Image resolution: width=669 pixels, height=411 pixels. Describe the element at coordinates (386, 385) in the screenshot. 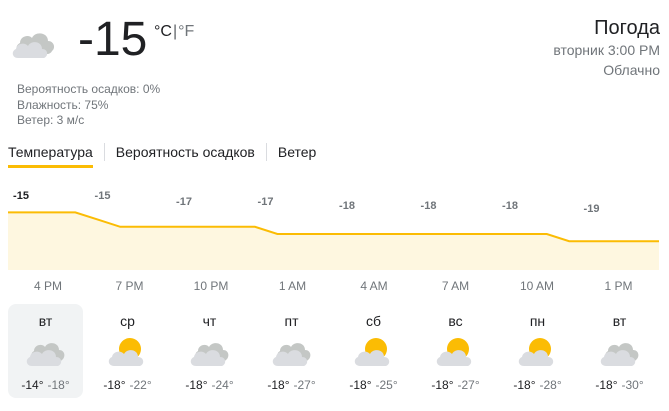

I see `day-low-temp: -25°` at that location.